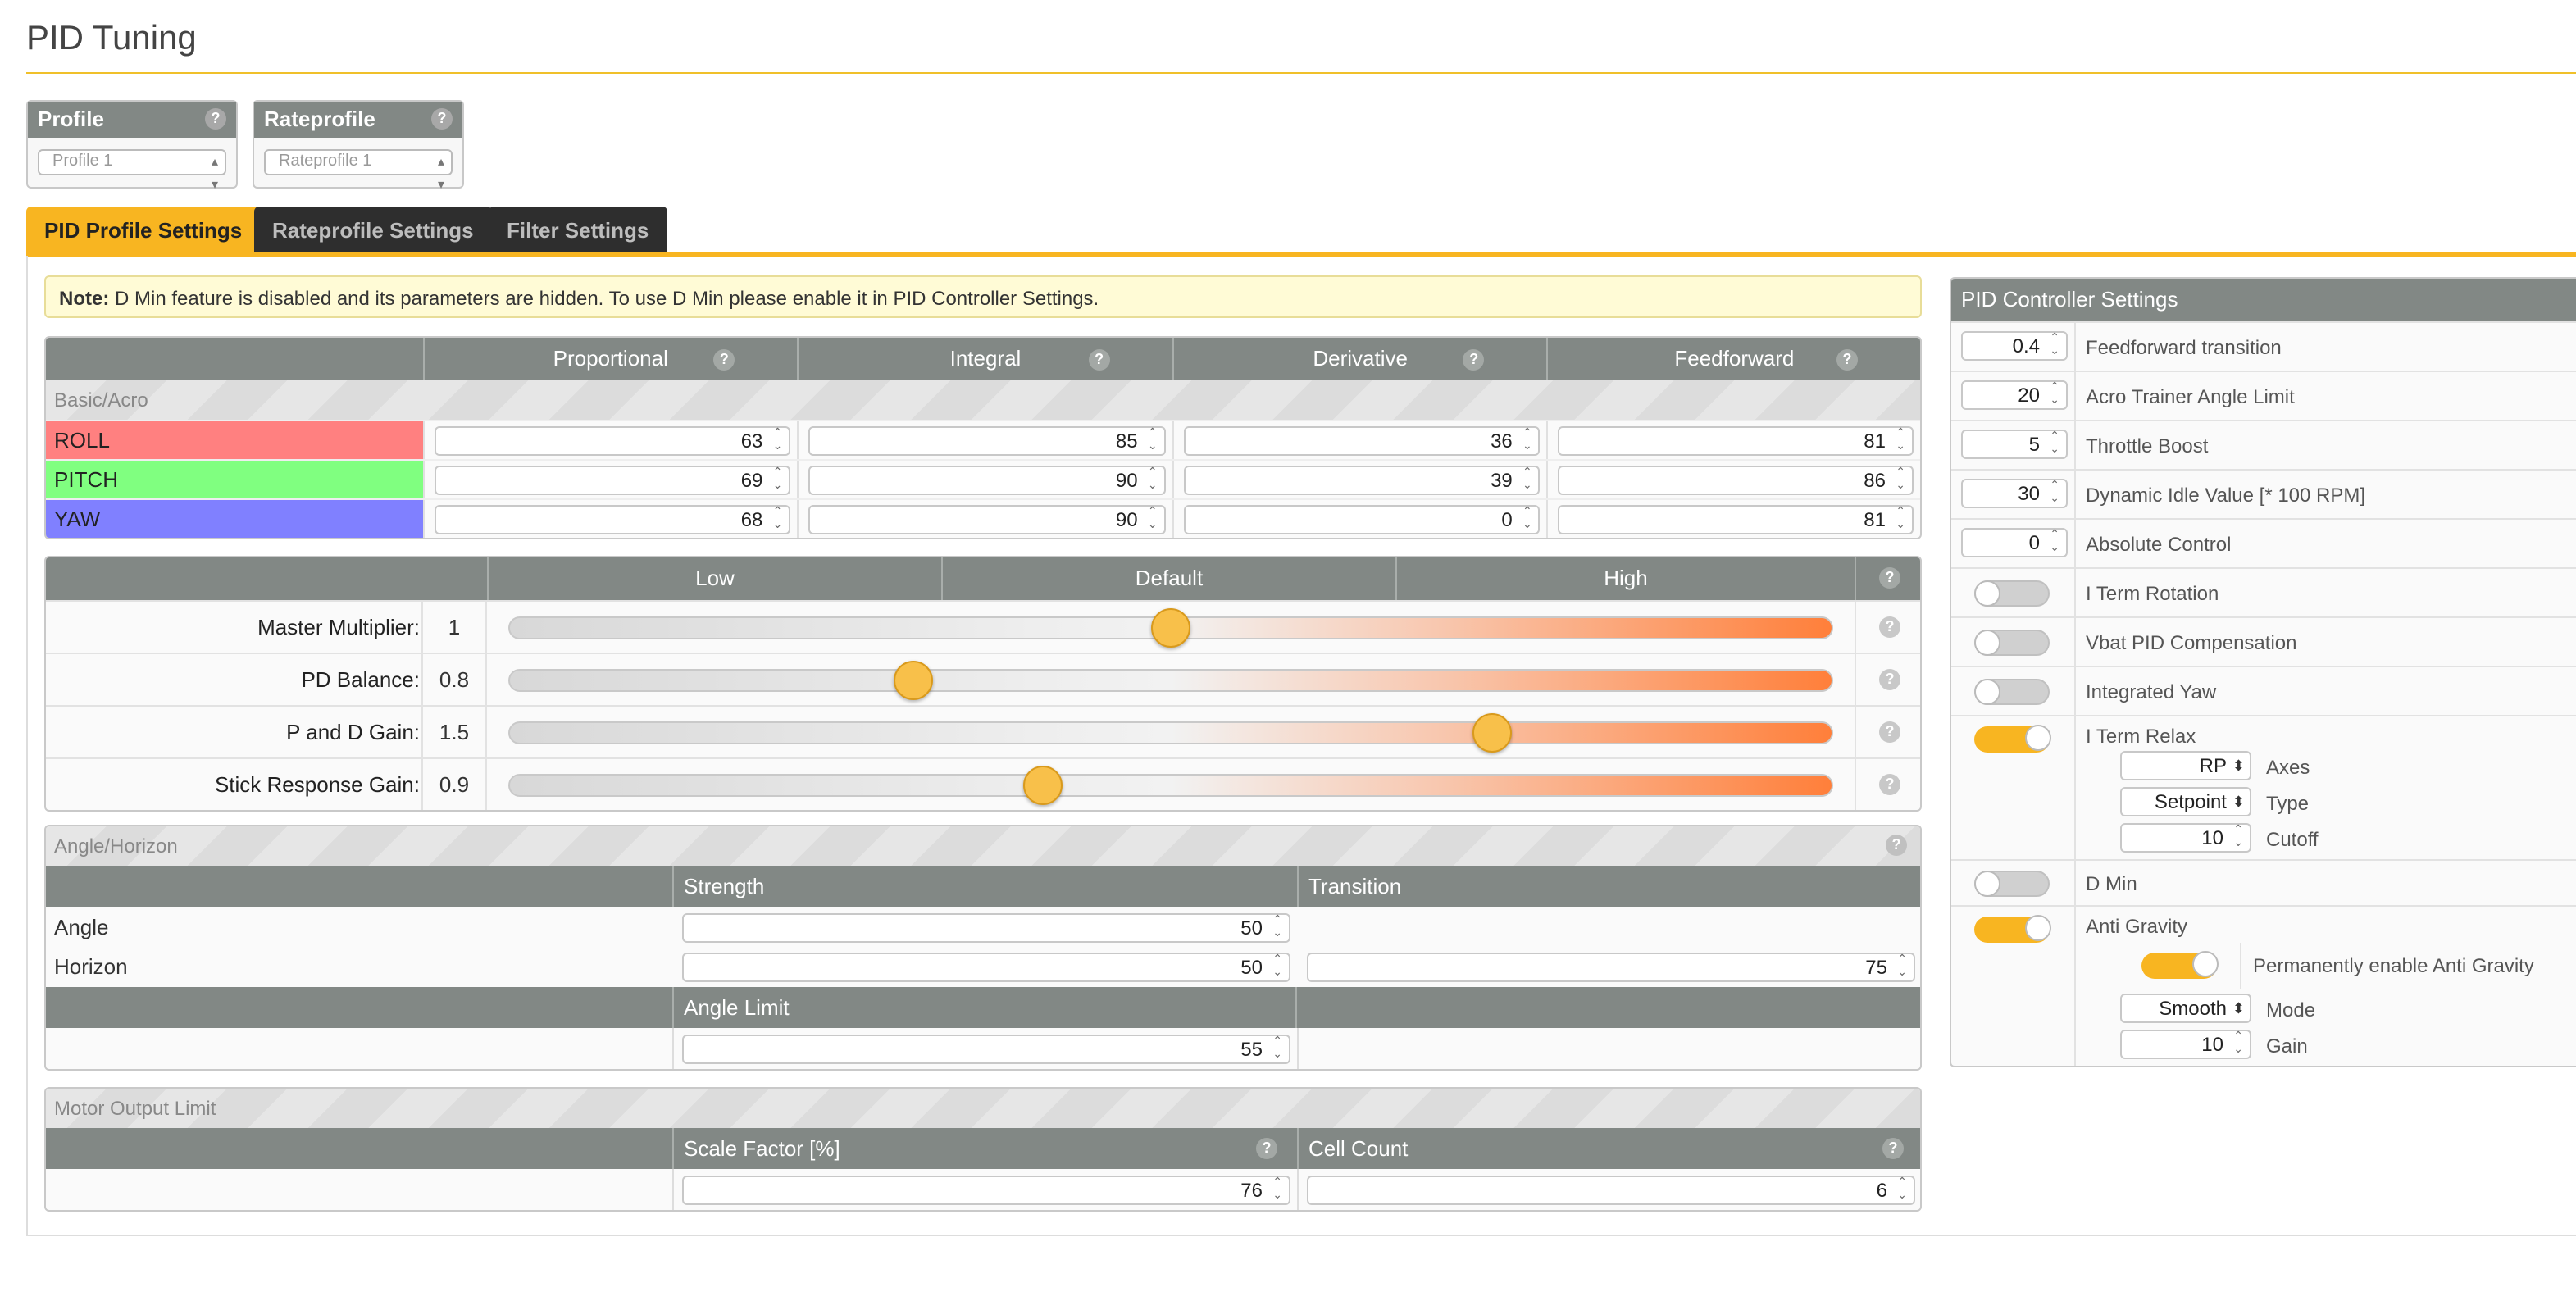 The height and width of the screenshot is (1310, 2576). What do you see at coordinates (454, 628) in the screenshot?
I see `slider-value: 1` at bounding box center [454, 628].